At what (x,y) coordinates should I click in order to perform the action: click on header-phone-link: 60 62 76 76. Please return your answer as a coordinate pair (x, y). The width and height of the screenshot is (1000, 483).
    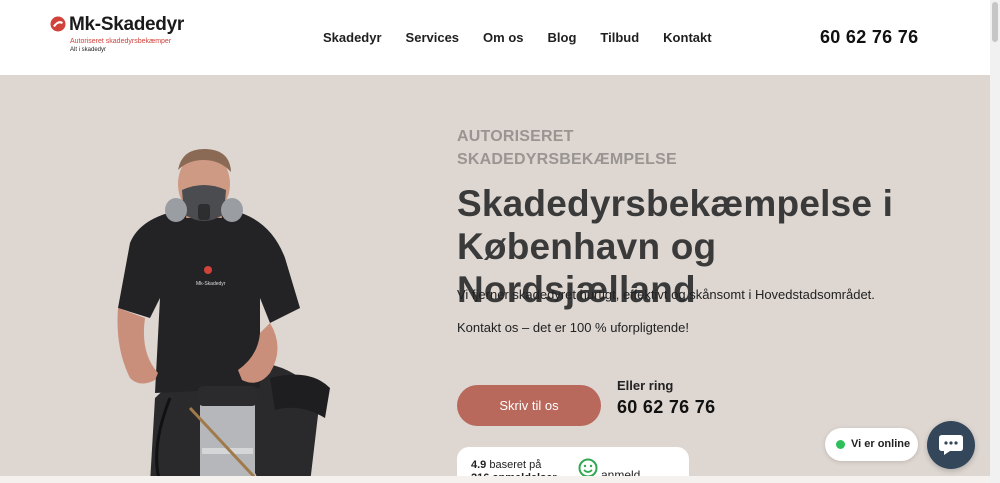
    Looking at the image, I should click on (869, 37).